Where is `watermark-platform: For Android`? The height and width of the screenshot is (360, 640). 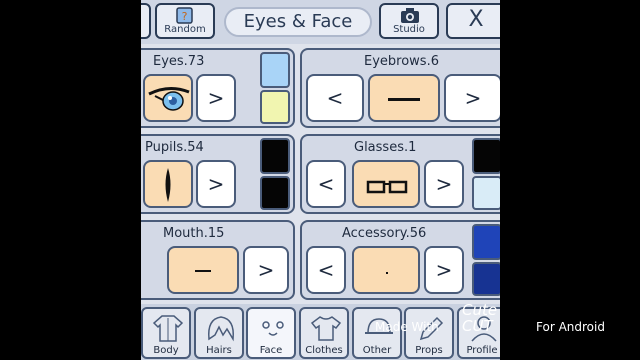
watermark-platform: For Android is located at coordinates (570, 327).